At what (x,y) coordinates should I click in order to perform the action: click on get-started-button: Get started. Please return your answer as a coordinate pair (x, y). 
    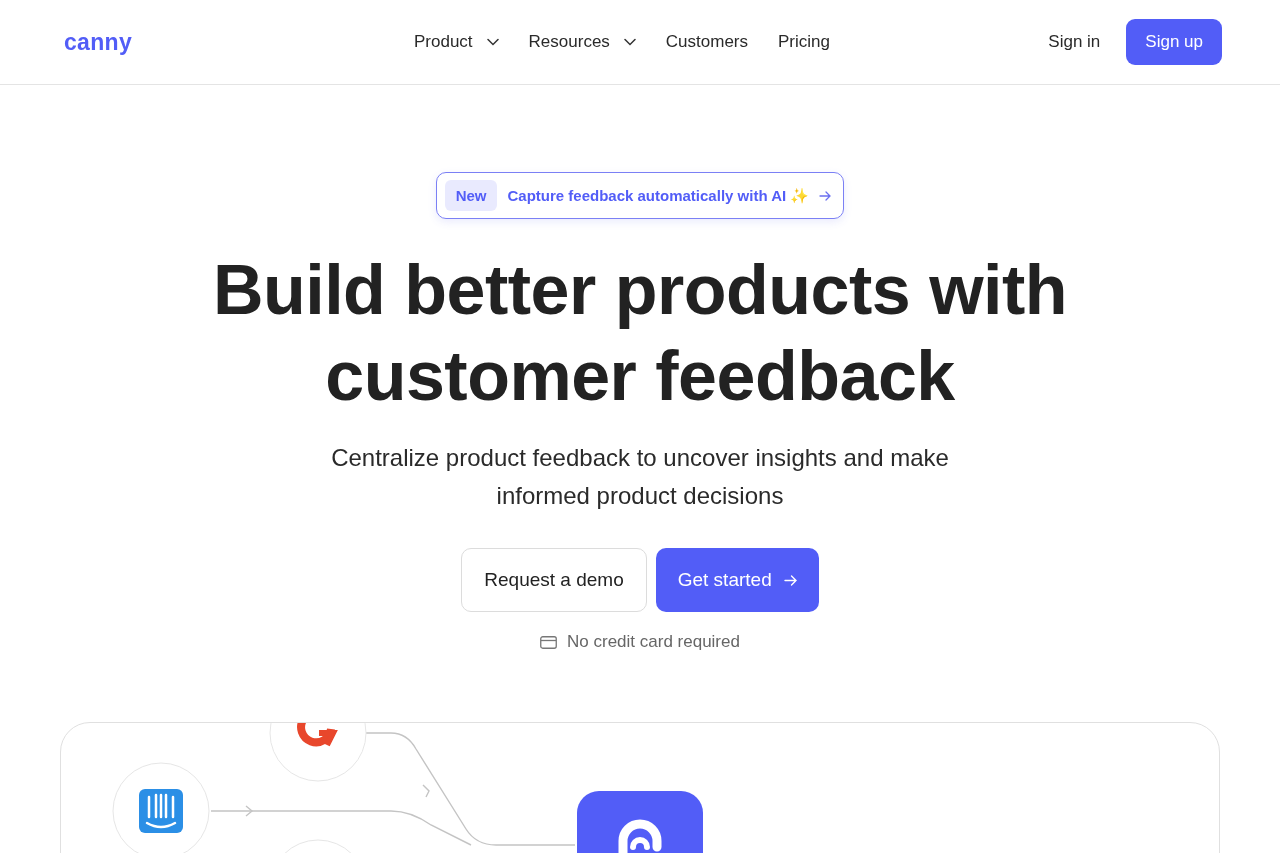
    Looking at the image, I should click on (737, 580).